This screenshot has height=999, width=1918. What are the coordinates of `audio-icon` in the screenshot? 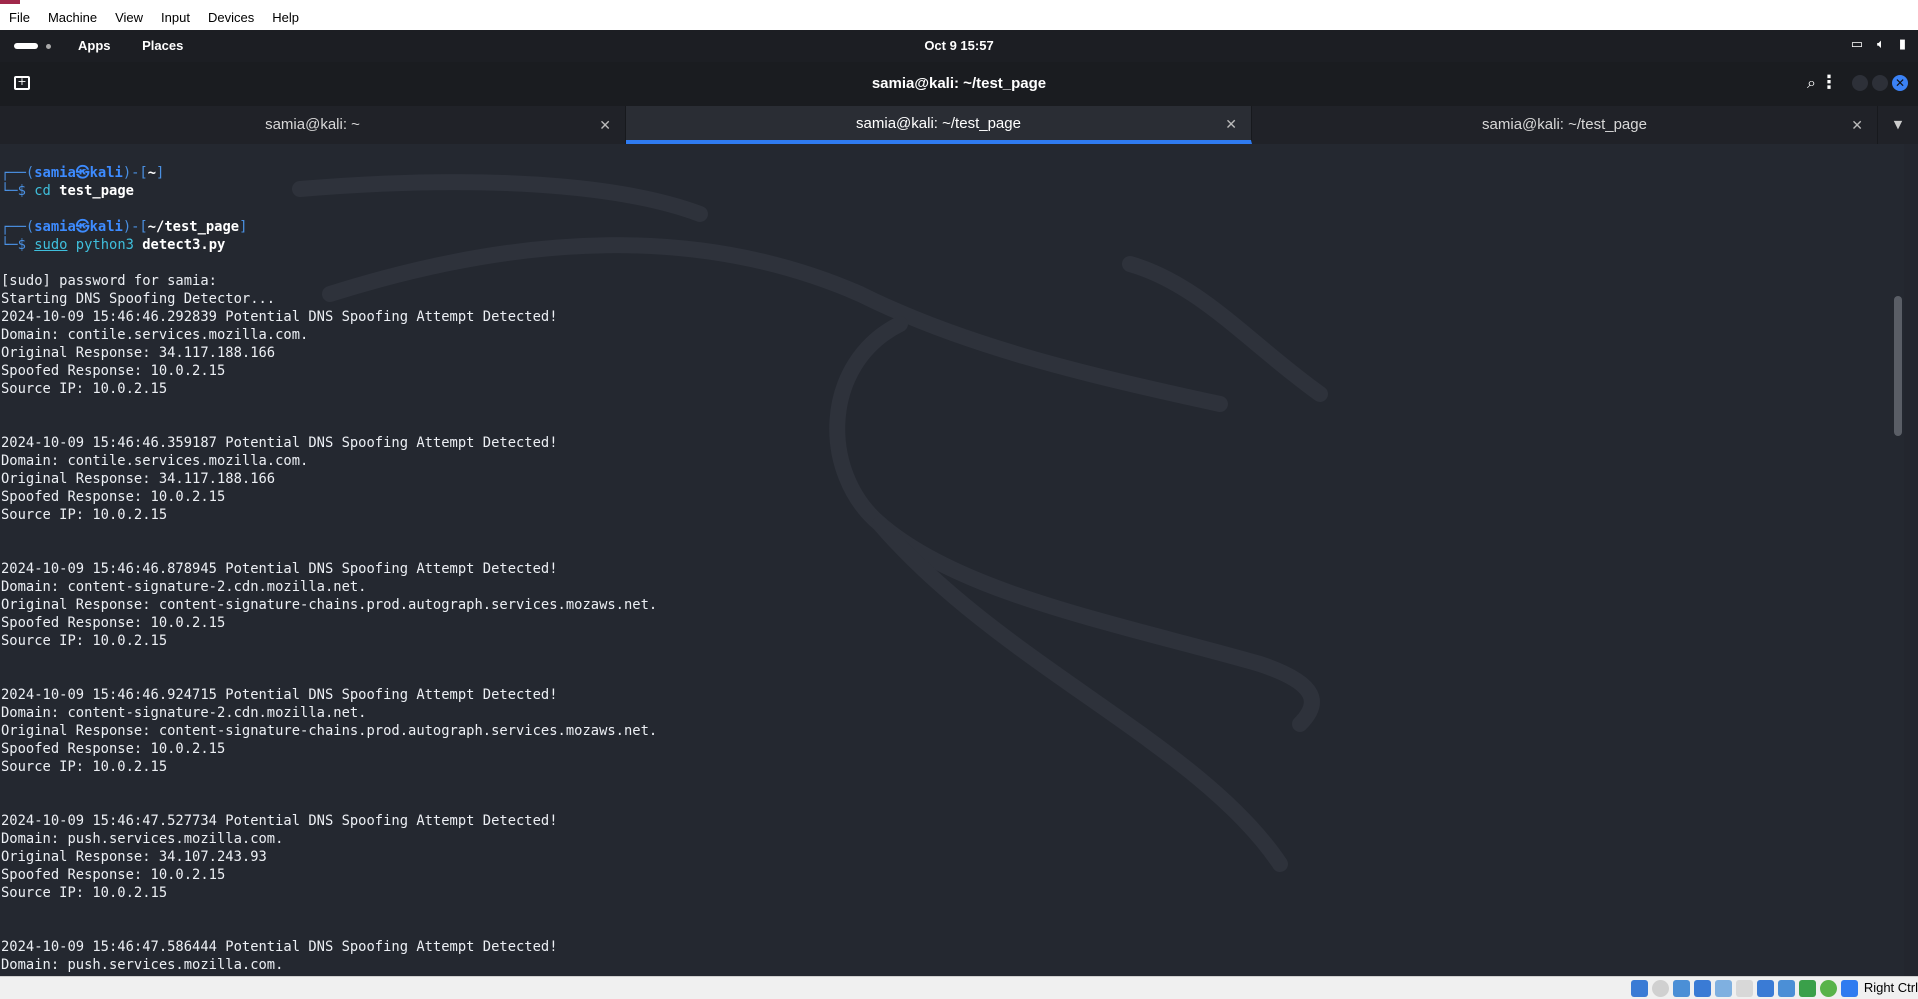 It's located at (1660, 988).